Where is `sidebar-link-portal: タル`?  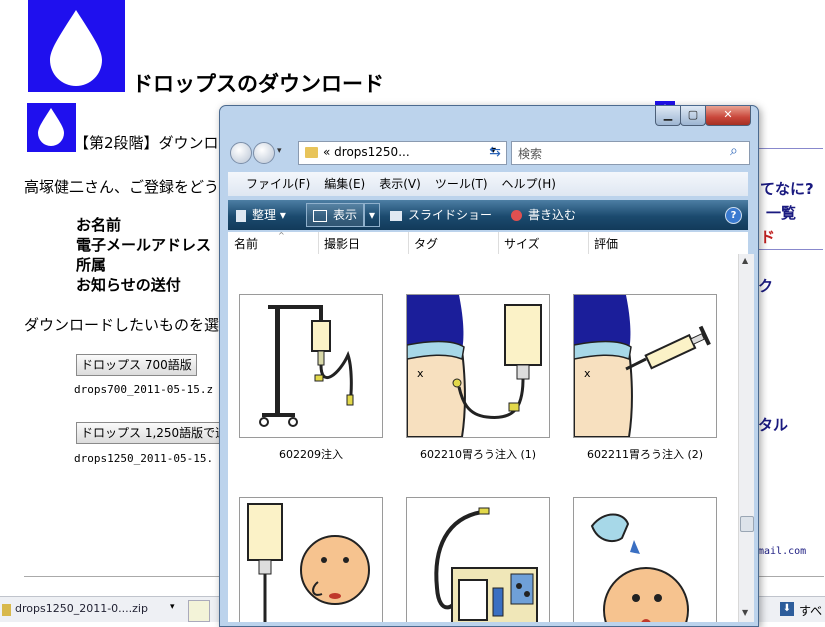
sidebar-link-portal: タル is located at coordinates (773, 424).